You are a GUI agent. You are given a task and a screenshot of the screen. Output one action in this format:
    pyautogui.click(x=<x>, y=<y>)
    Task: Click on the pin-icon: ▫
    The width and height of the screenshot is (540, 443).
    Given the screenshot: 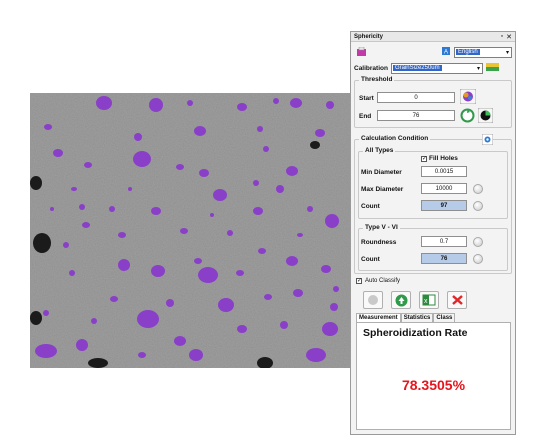 What is the action you would take?
    pyautogui.click(x=502, y=37)
    